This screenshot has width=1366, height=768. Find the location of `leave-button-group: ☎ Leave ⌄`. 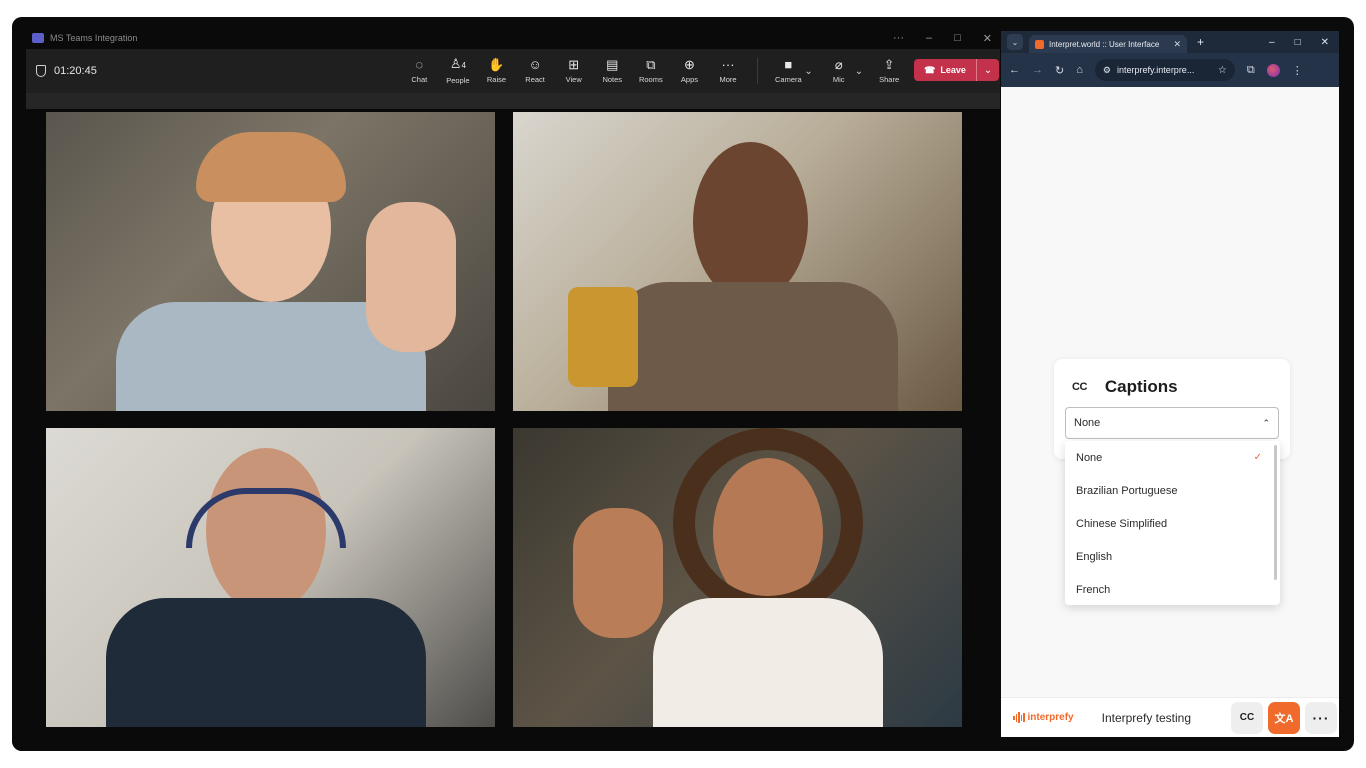

leave-button-group: ☎ Leave ⌄ is located at coordinates (956, 70).